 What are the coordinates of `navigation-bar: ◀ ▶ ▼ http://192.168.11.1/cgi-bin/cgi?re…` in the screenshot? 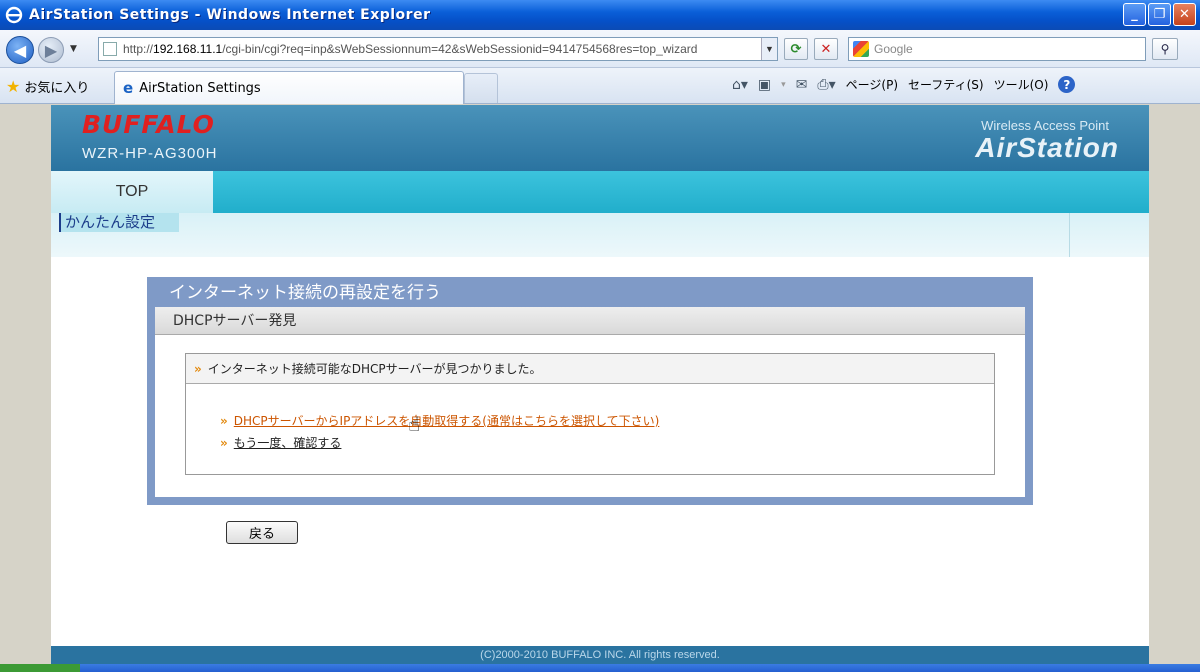 It's located at (600, 49).